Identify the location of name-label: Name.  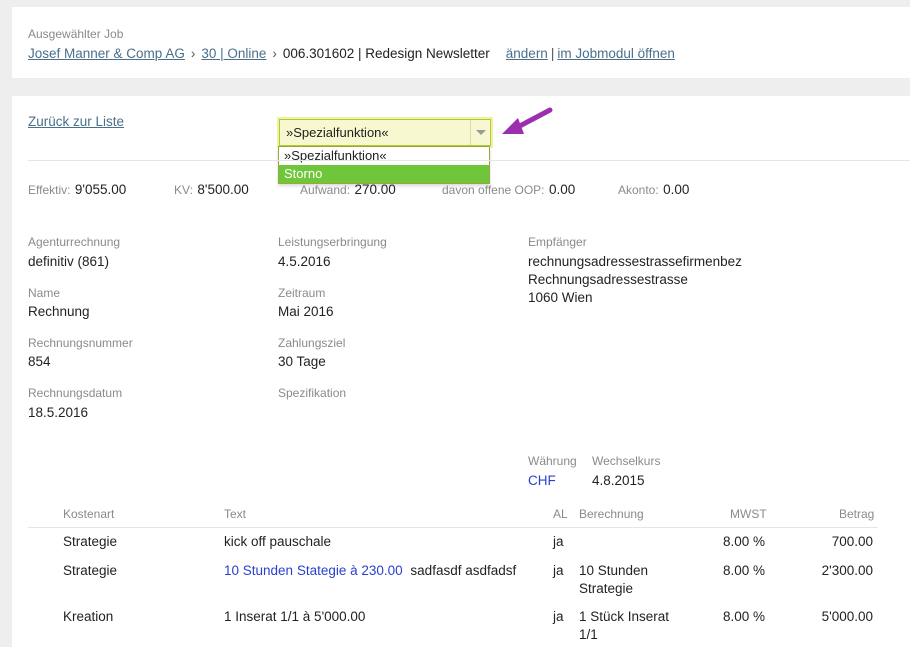
(44, 293).